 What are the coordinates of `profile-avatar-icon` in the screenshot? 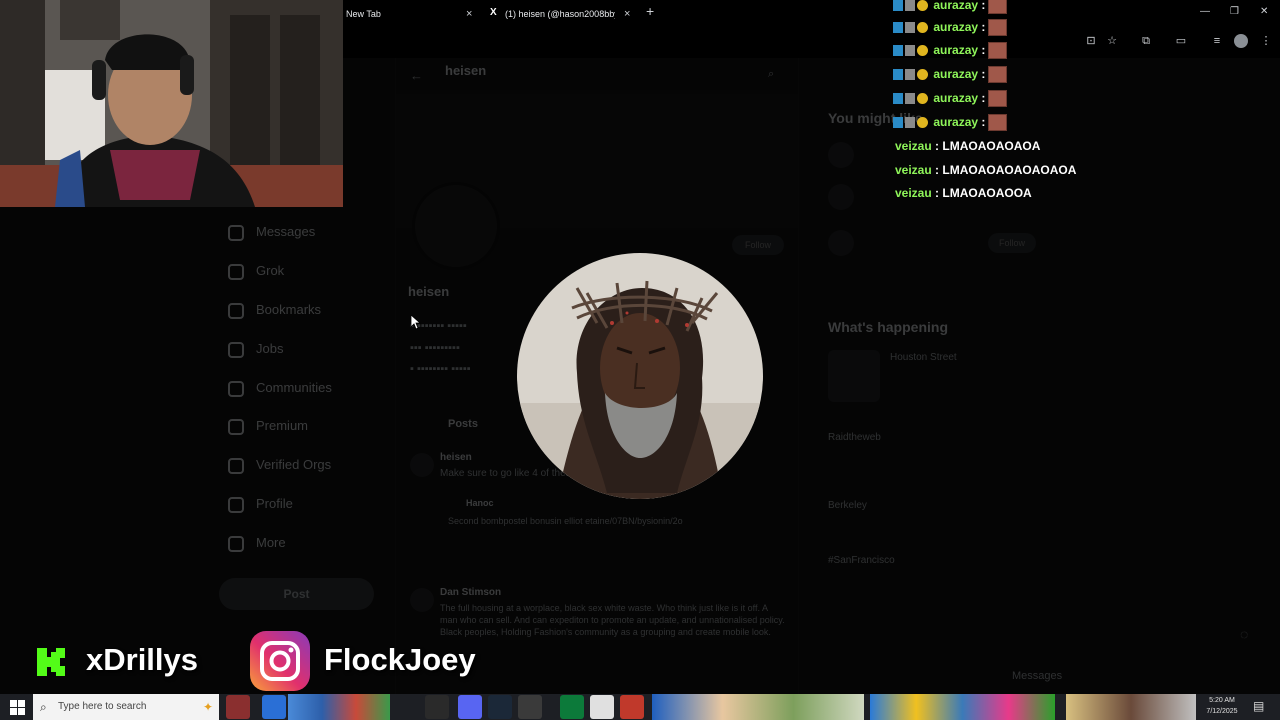 It's located at (1241, 41).